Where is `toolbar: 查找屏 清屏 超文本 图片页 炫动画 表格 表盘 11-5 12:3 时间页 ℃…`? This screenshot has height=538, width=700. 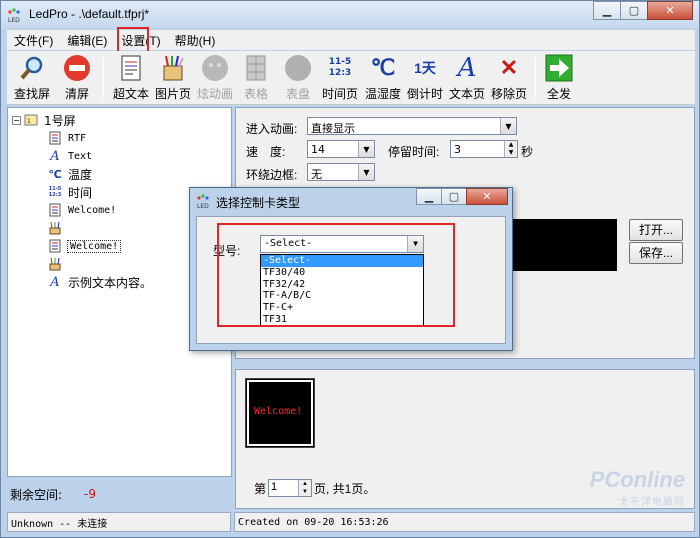
toolbar: 查找屏 清屏 超文本 图片页 炫动画 表格 表盘 11-5 12:3 时间页 ℃… is located at coordinates (351, 78).